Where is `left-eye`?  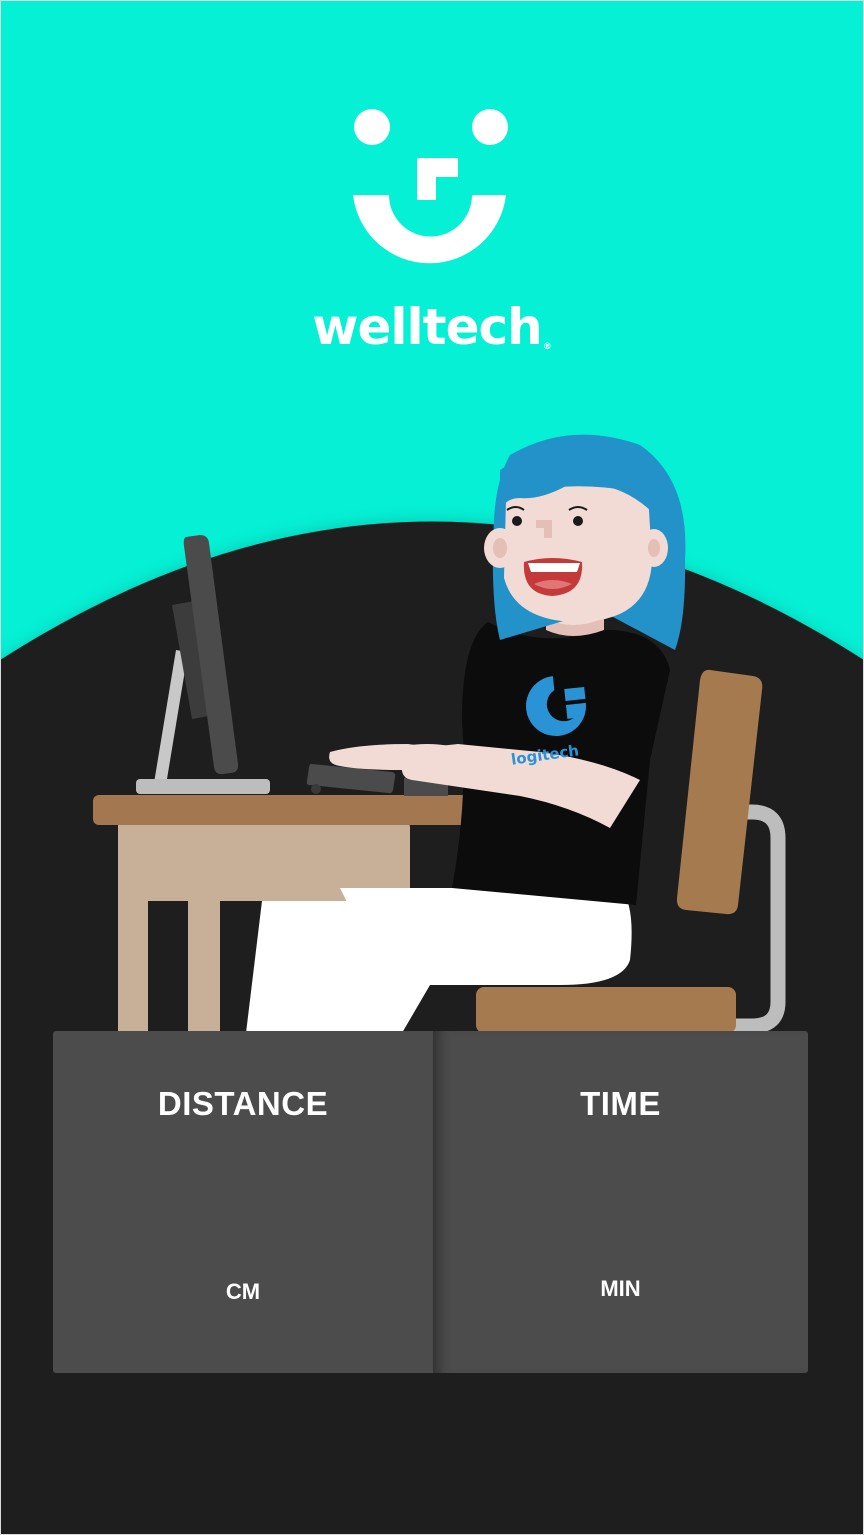
left-eye is located at coordinates (517, 521).